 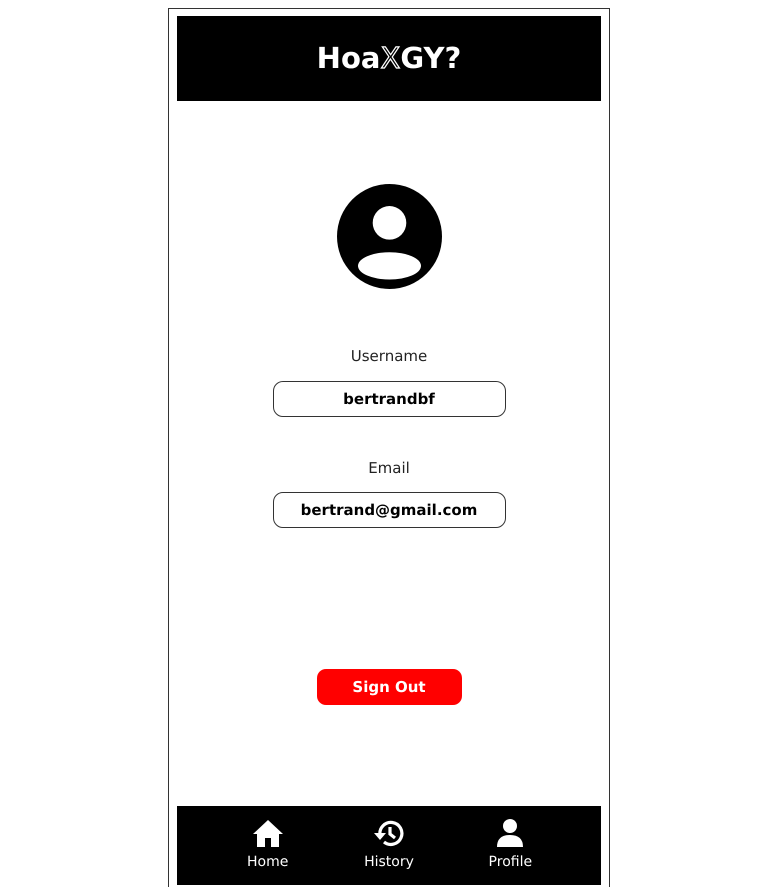 What do you see at coordinates (389, 356) in the screenshot?
I see `field-label: Username` at bounding box center [389, 356].